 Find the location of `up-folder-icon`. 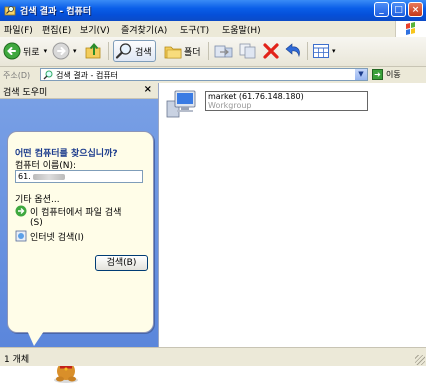

up-folder-icon is located at coordinates (93, 50).